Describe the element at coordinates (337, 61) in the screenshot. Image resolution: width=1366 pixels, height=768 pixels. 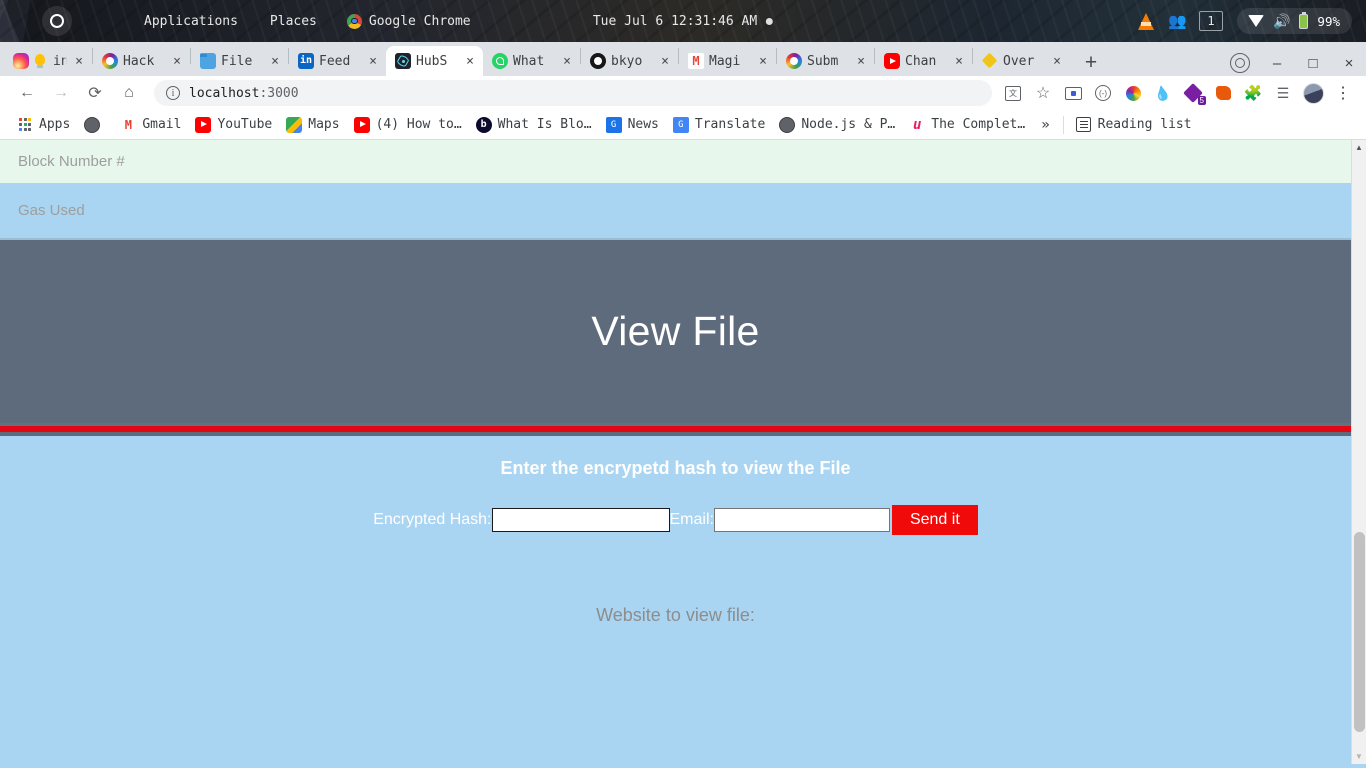
I see `browser-tab-feed: in Feed ×` at that location.